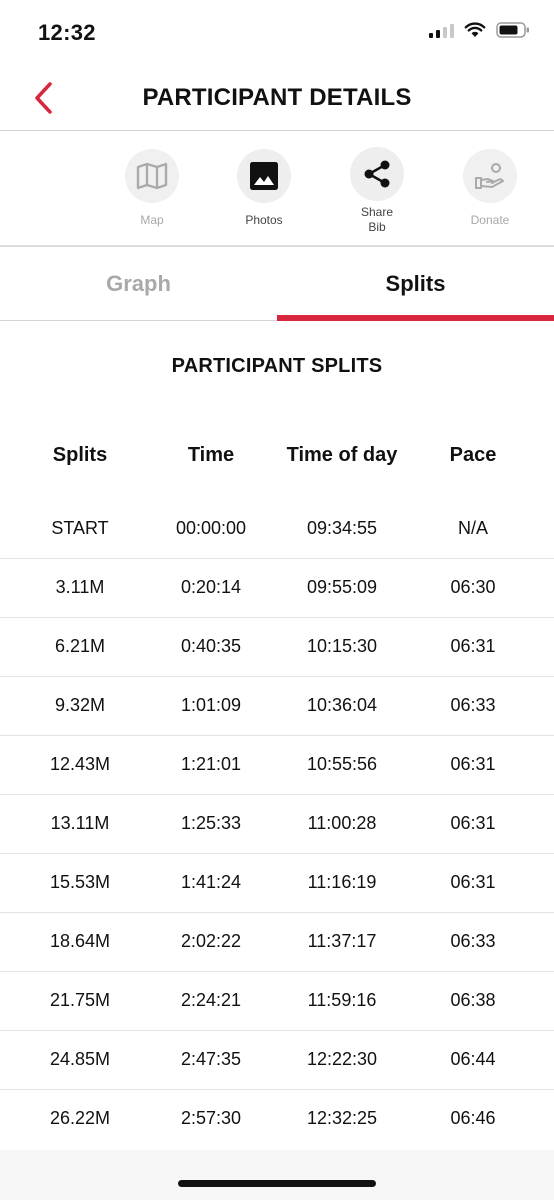 This screenshot has width=554, height=1200. I want to click on pace-cell: N/A, so click(472, 528).